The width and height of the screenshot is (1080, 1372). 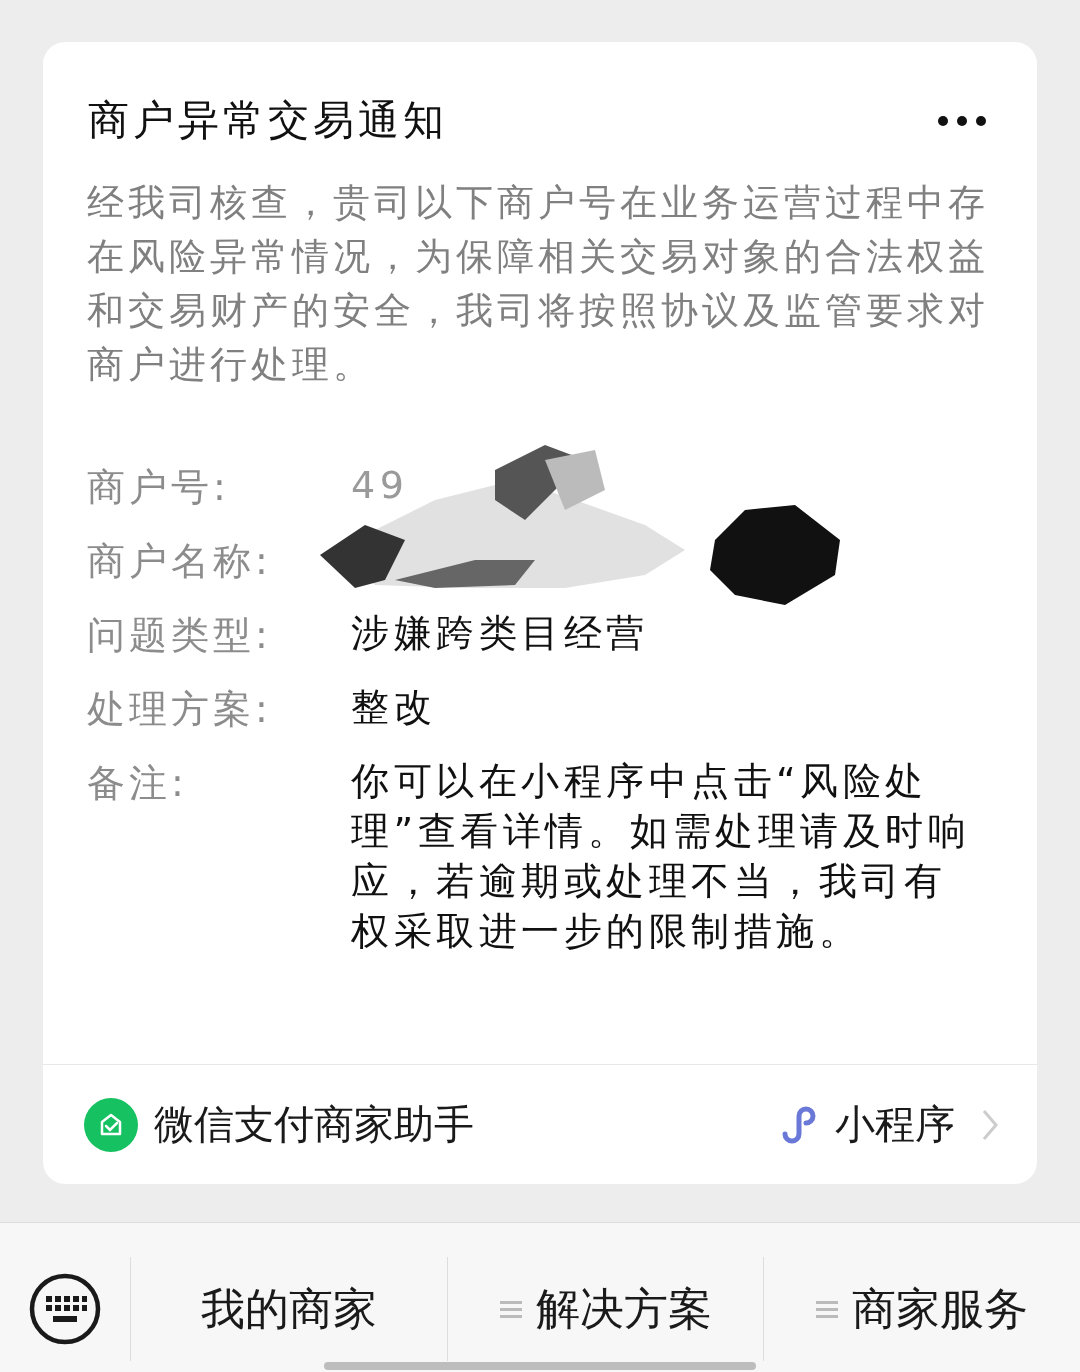 What do you see at coordinates (138, 783) in the screenshot?
I see `field-label: 备注:` at bounding box center [138, 783].